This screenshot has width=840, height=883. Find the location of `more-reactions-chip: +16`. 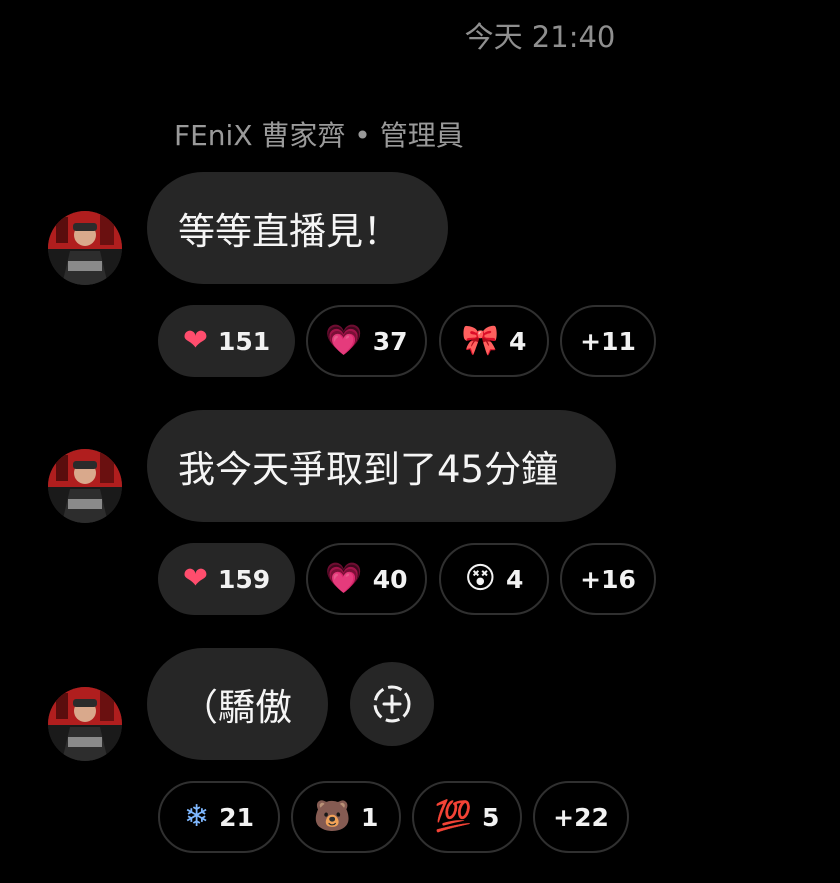

more-reactions-chip: +16 is located at coordinates (608, 579).